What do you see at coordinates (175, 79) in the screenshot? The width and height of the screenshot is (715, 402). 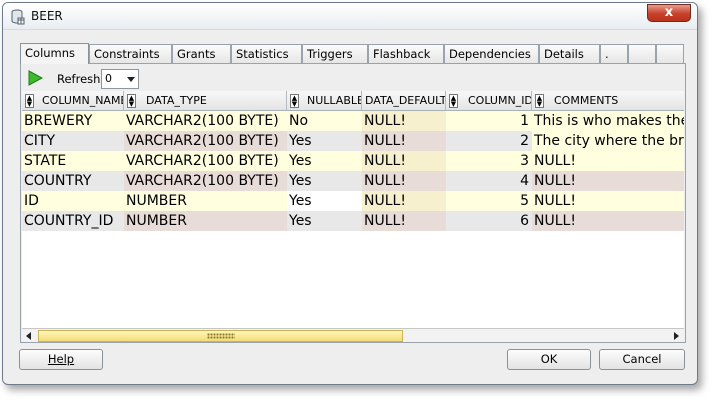 I see `toolbar: Refresh: 0` at bounding box center [175, 79].